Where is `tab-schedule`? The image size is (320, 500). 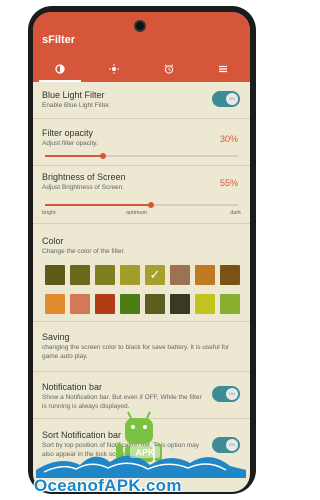 tab-schedule is located at coordinates (169, 69).